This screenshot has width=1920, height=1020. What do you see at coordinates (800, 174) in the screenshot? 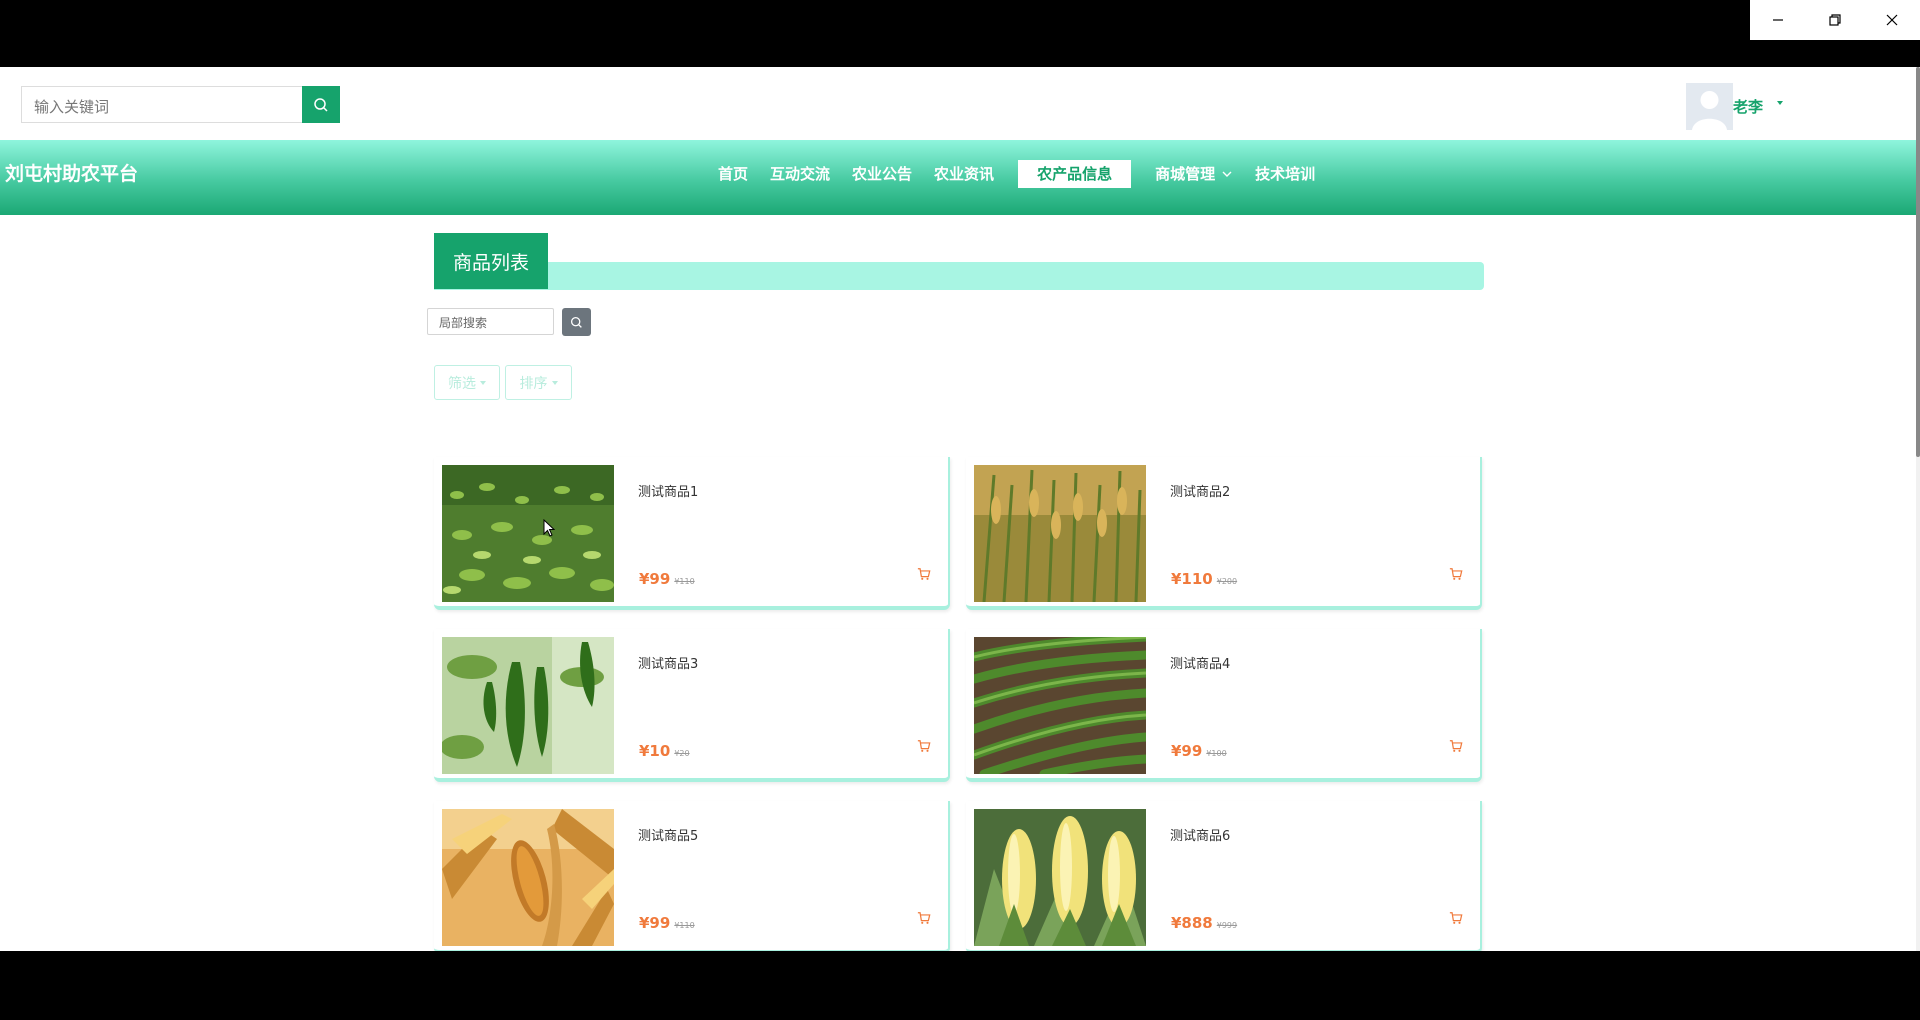
I see `nav-item-interaction: 互动交流` at bounding box center [800, 174].